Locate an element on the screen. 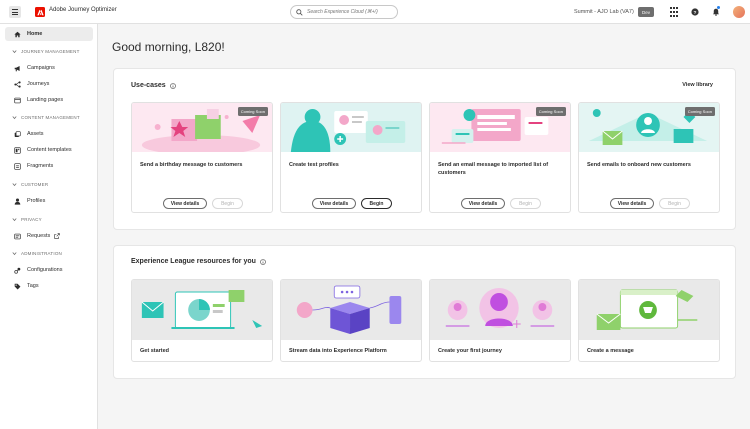 The image size is (750, 429). section-privacy: PRIVACY is located at coordinates (27, 219).